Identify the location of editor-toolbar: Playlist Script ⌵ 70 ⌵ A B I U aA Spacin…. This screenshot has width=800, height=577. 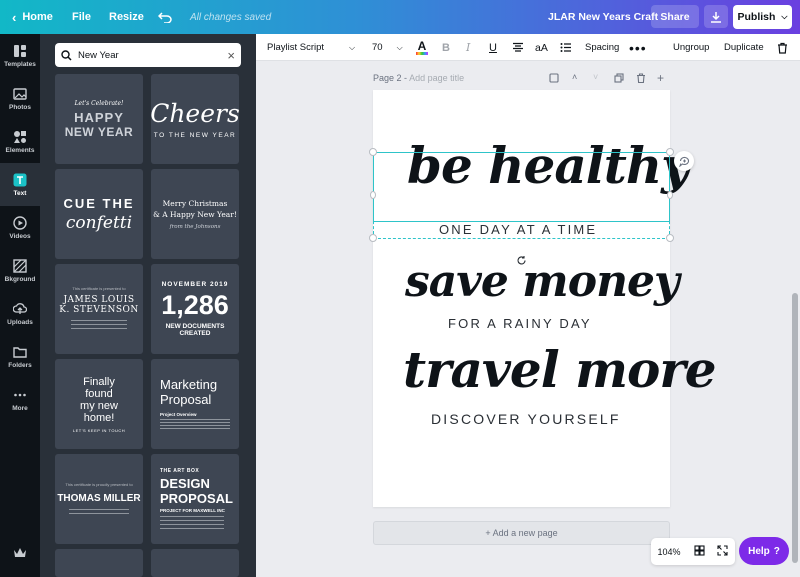
(528, 47).